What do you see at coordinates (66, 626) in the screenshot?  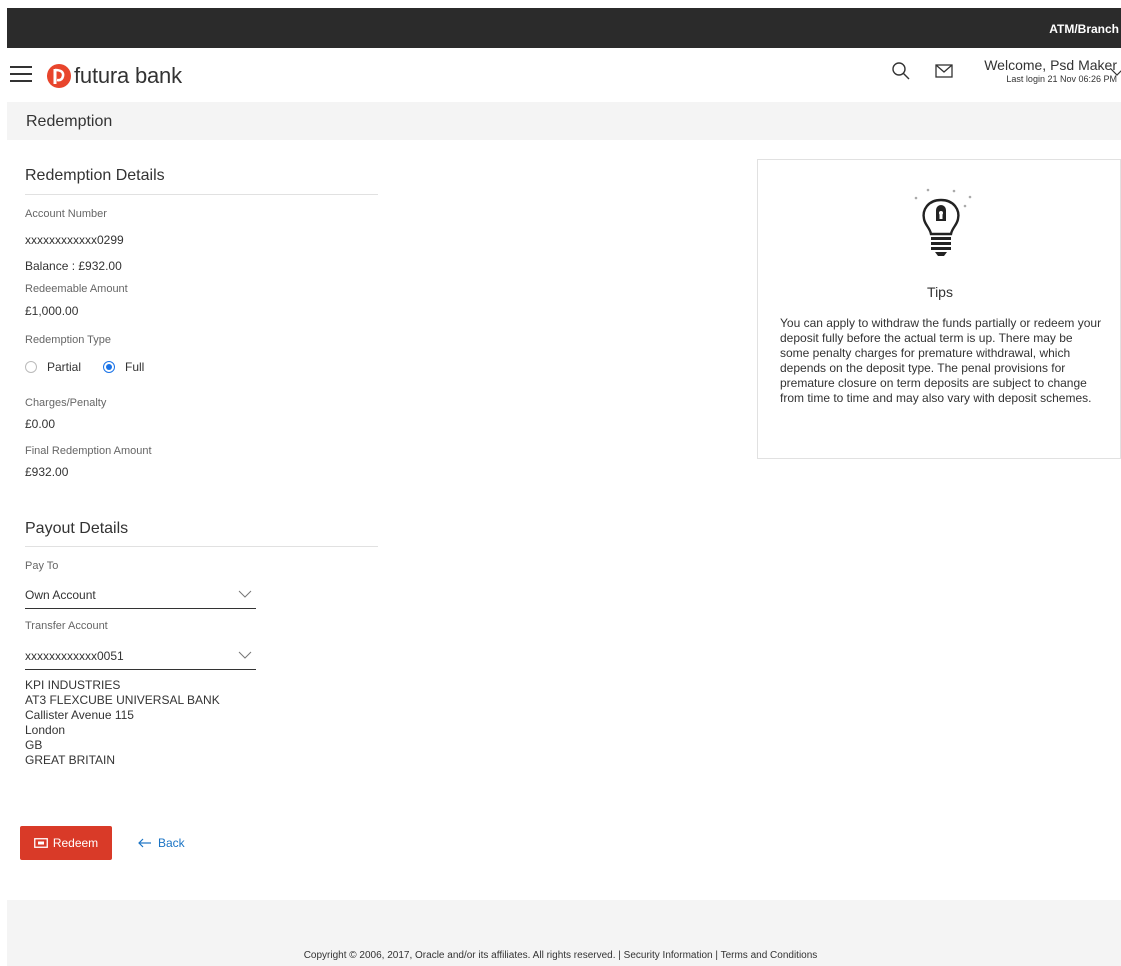 I see `transfer-account-label: Transfer Account` at bounding box center [66, 626].